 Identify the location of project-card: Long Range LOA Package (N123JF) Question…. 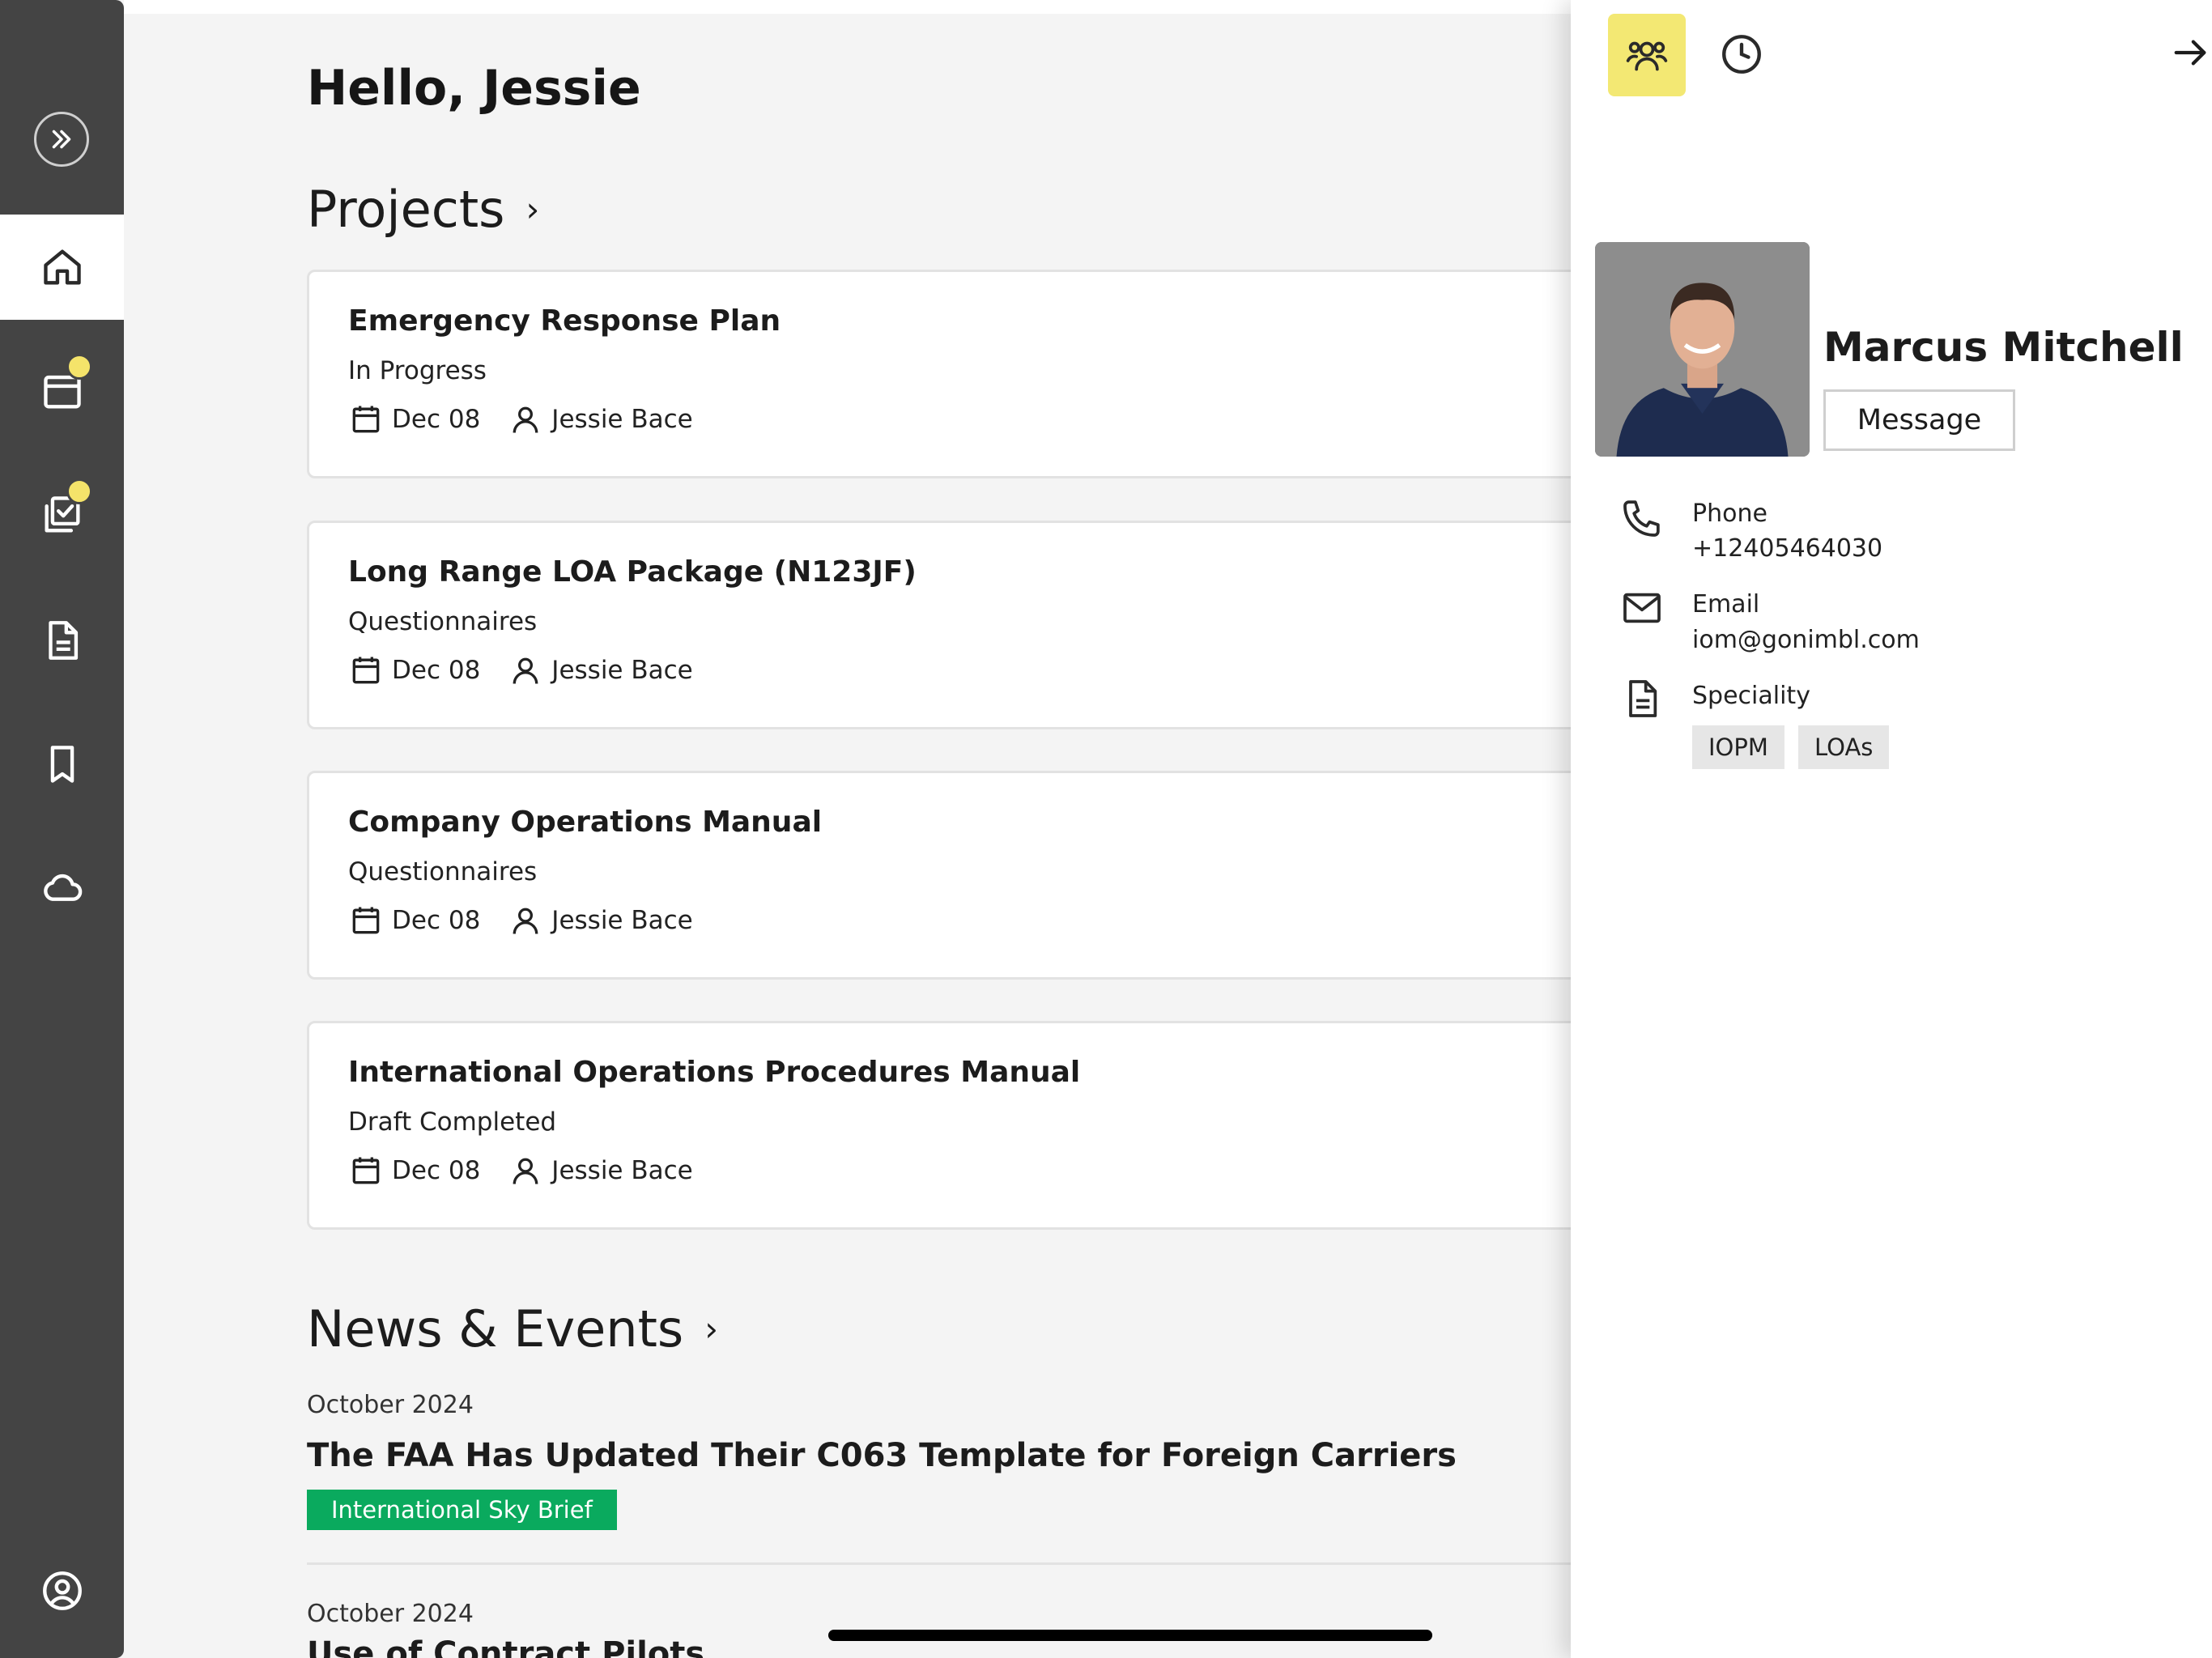
(946, 625).